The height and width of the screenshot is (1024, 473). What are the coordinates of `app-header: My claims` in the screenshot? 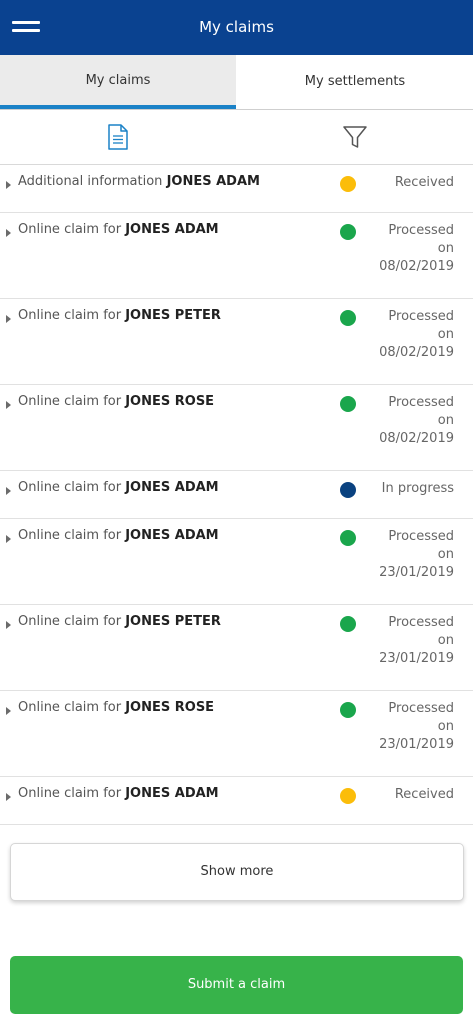 It's located at (236, 27).